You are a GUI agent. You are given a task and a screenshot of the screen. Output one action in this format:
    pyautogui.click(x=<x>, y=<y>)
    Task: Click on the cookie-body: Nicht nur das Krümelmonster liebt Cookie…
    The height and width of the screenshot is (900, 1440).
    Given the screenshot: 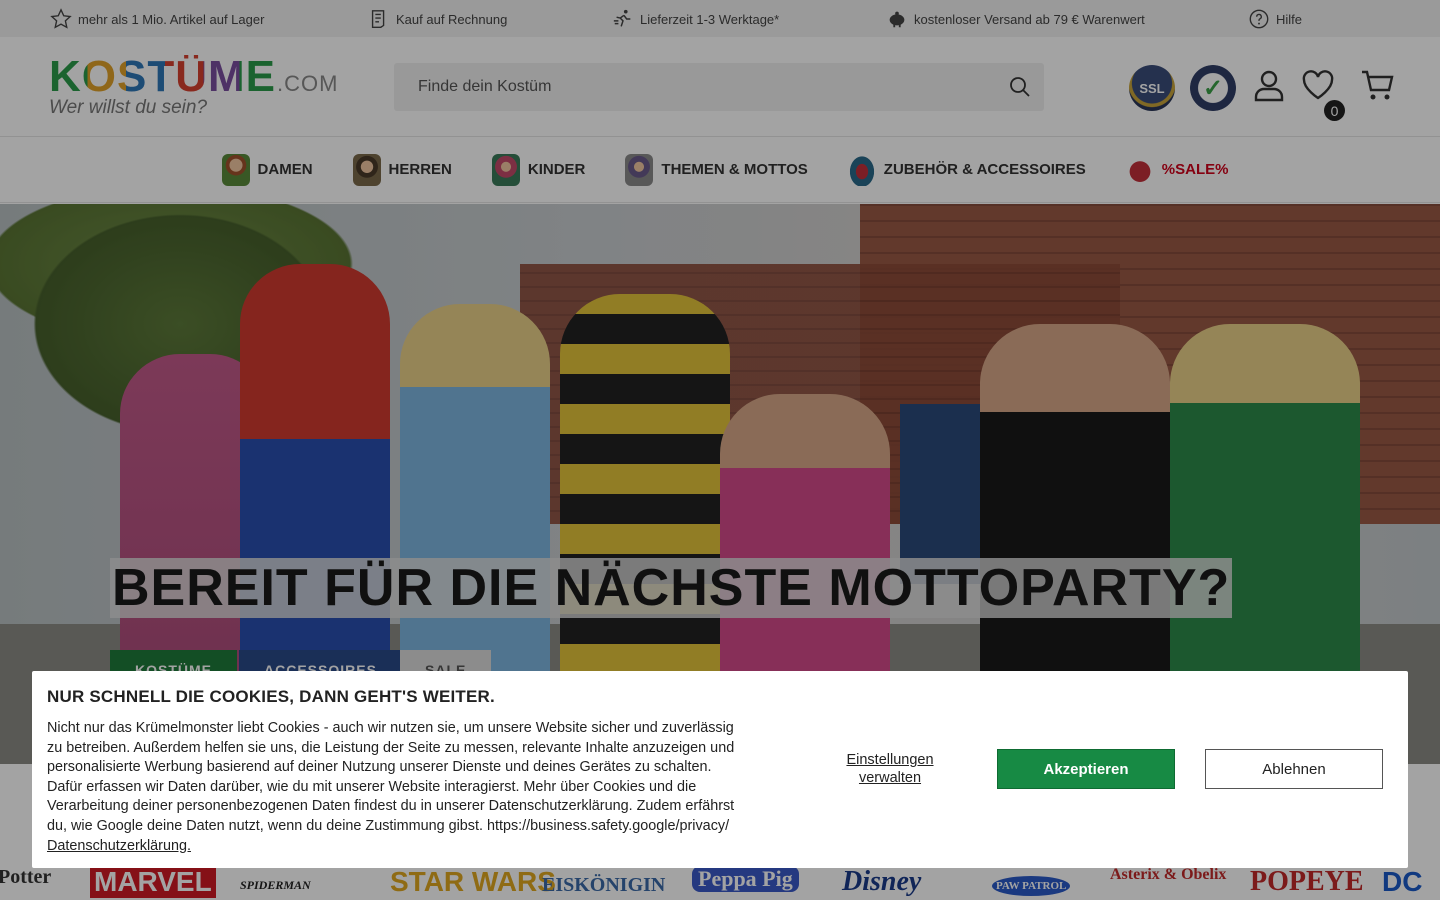 What is the action you would take?
    pyautogui.click(x=391, y=777)
    